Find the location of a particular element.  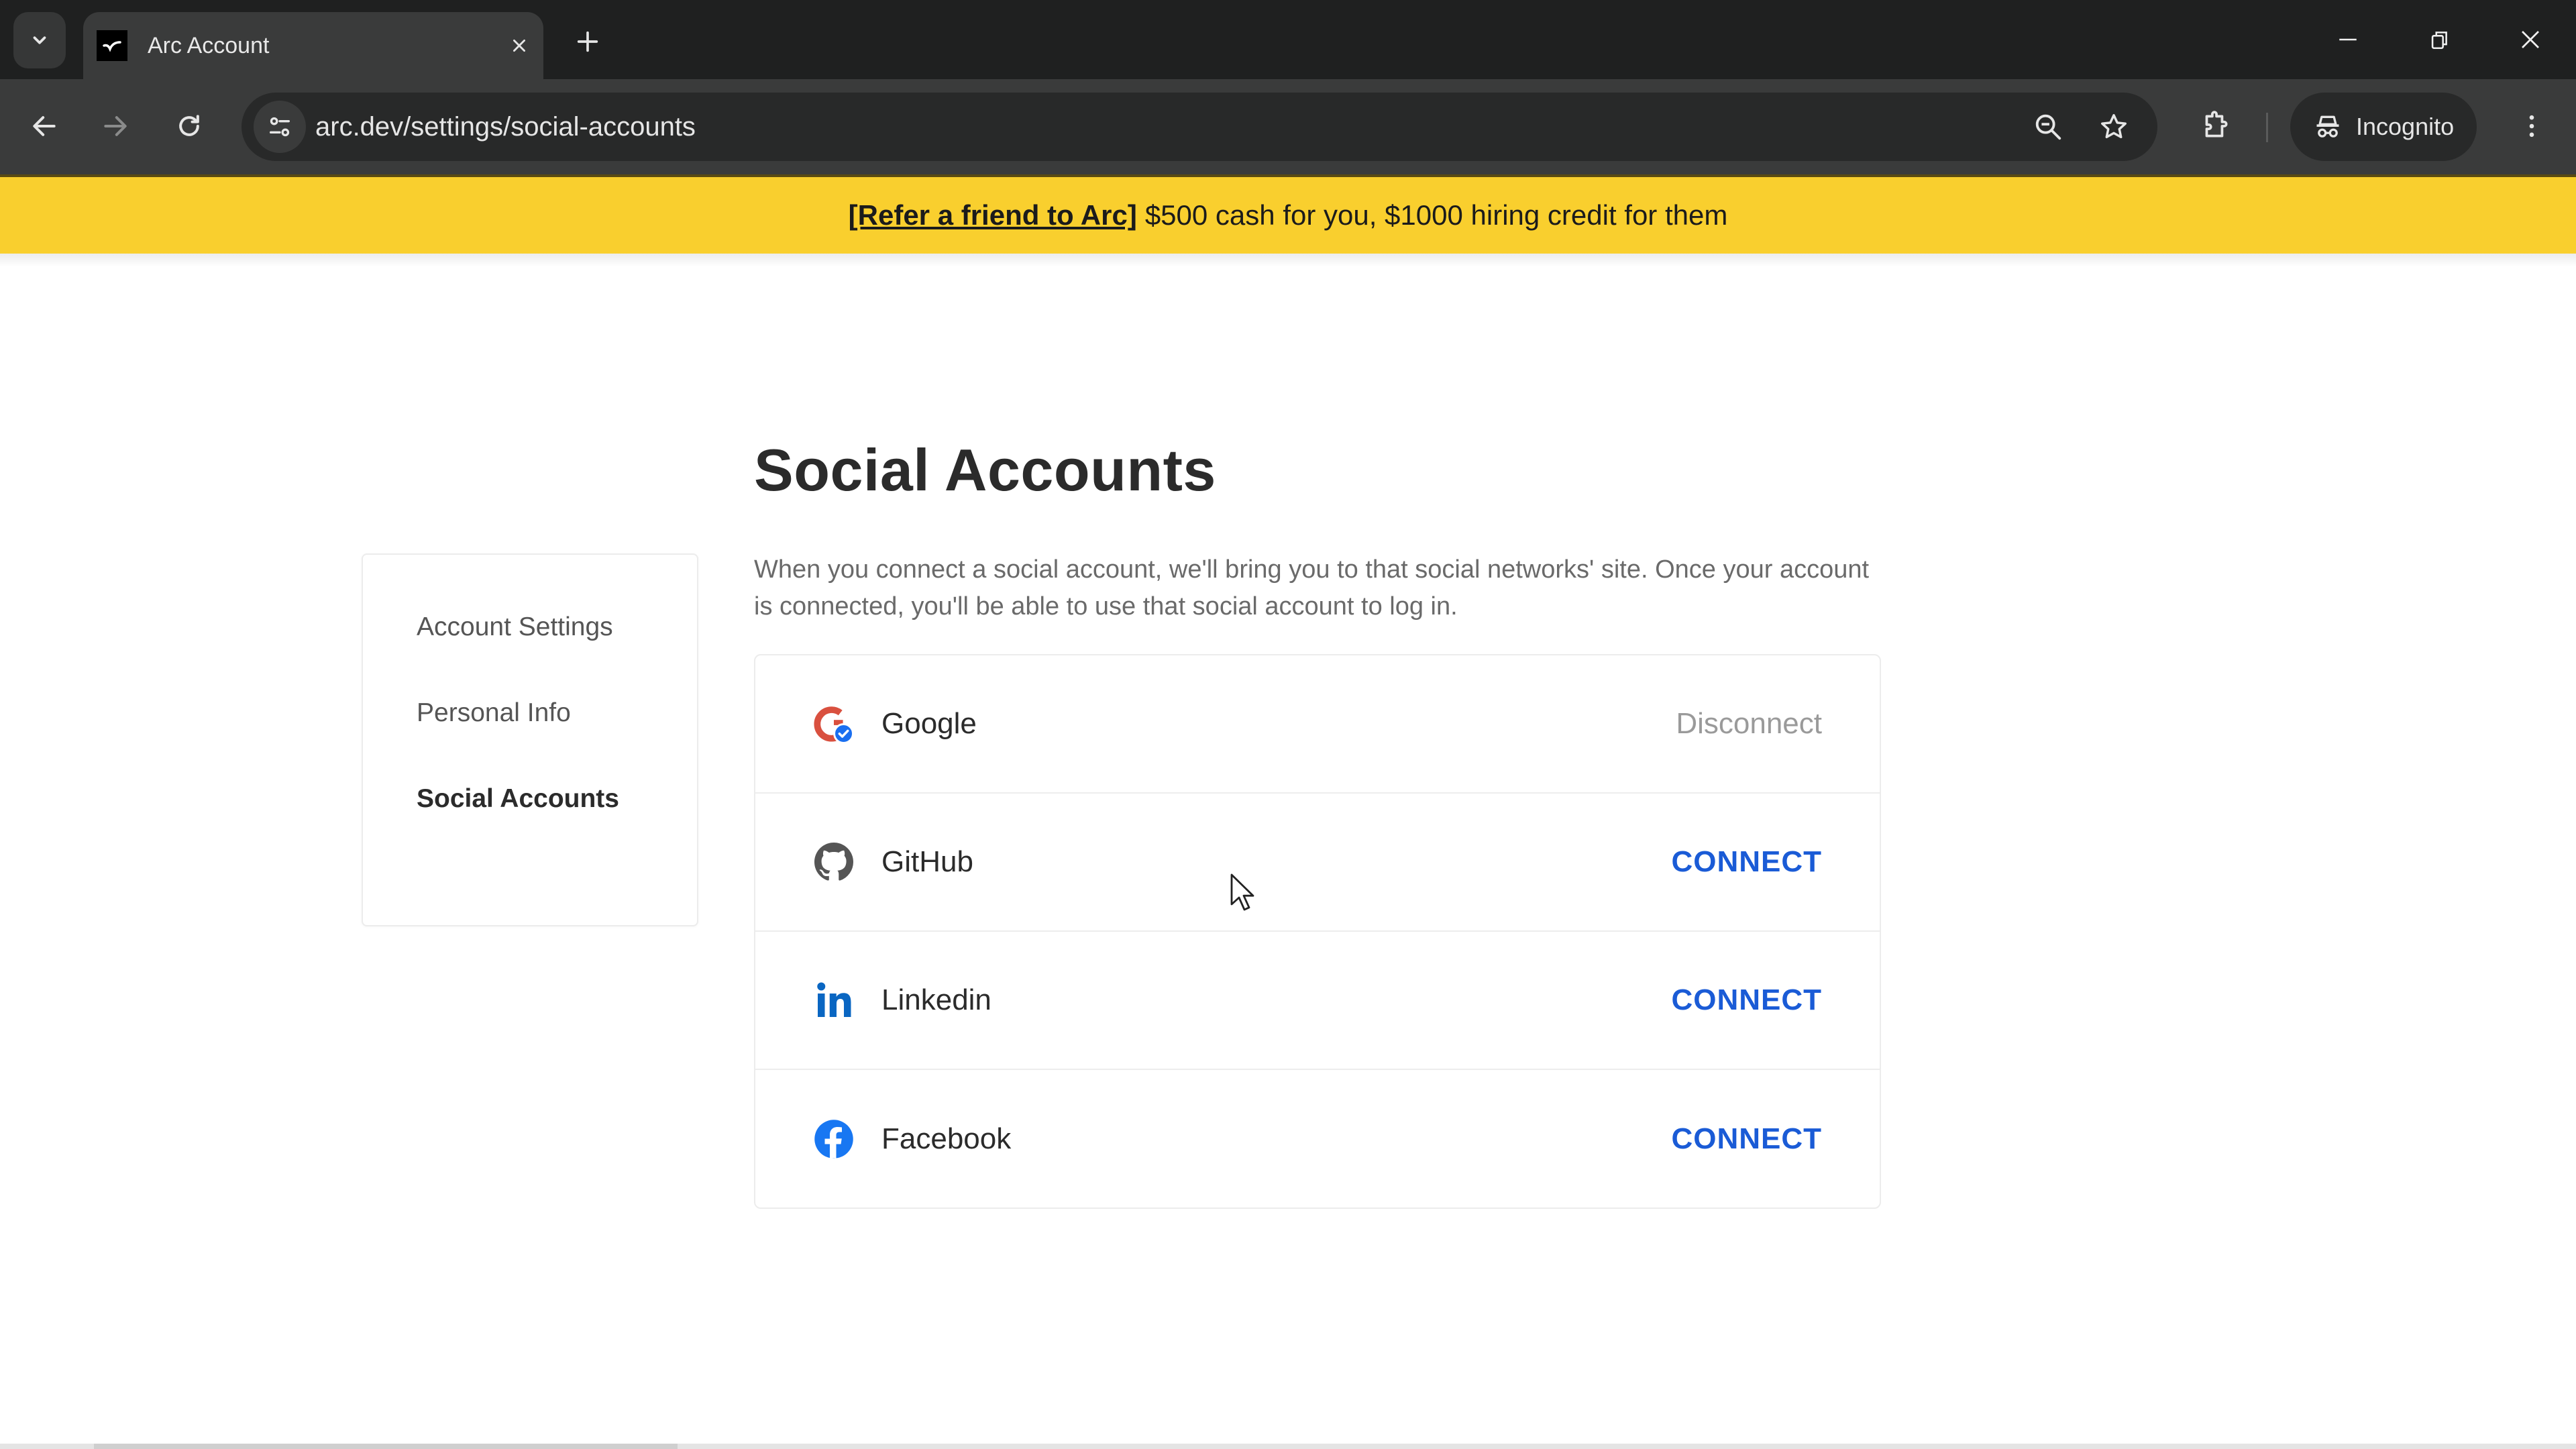

incognito-profile-button: Incognito is located at coordinates (2383, 127).